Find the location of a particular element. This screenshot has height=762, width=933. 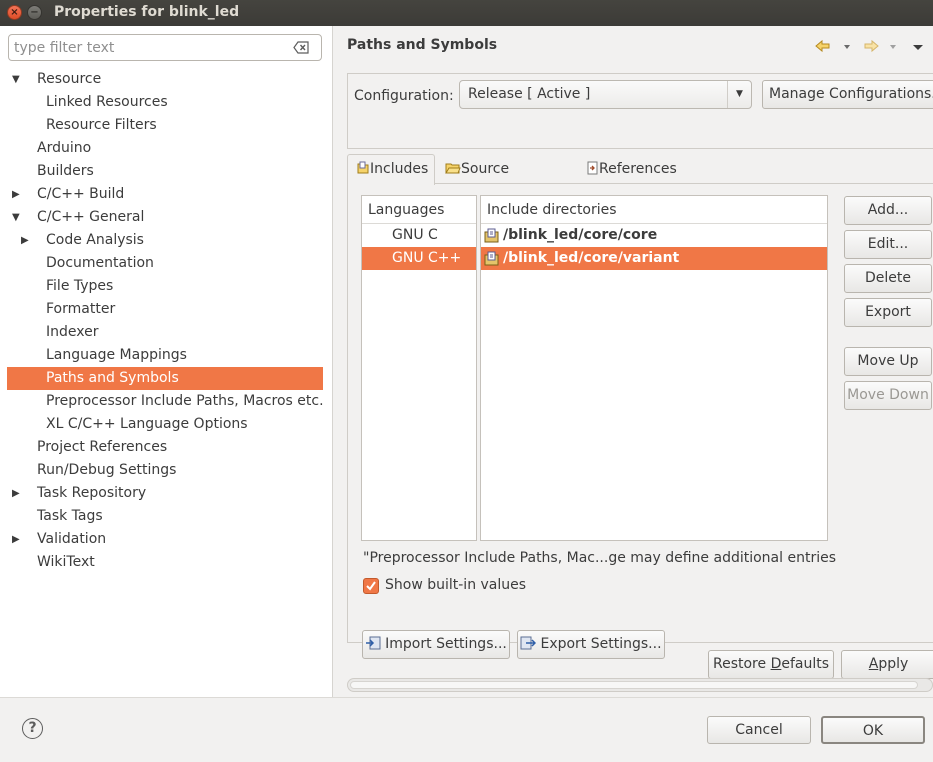

checkmark-icon is located at coordinates (371, 586).